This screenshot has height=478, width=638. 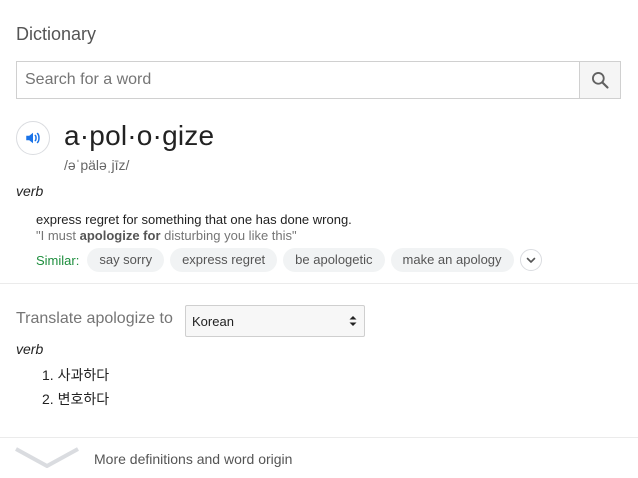 I want to click on more-definitions-text: More definitions and word origin, so click(x=193, y=459).